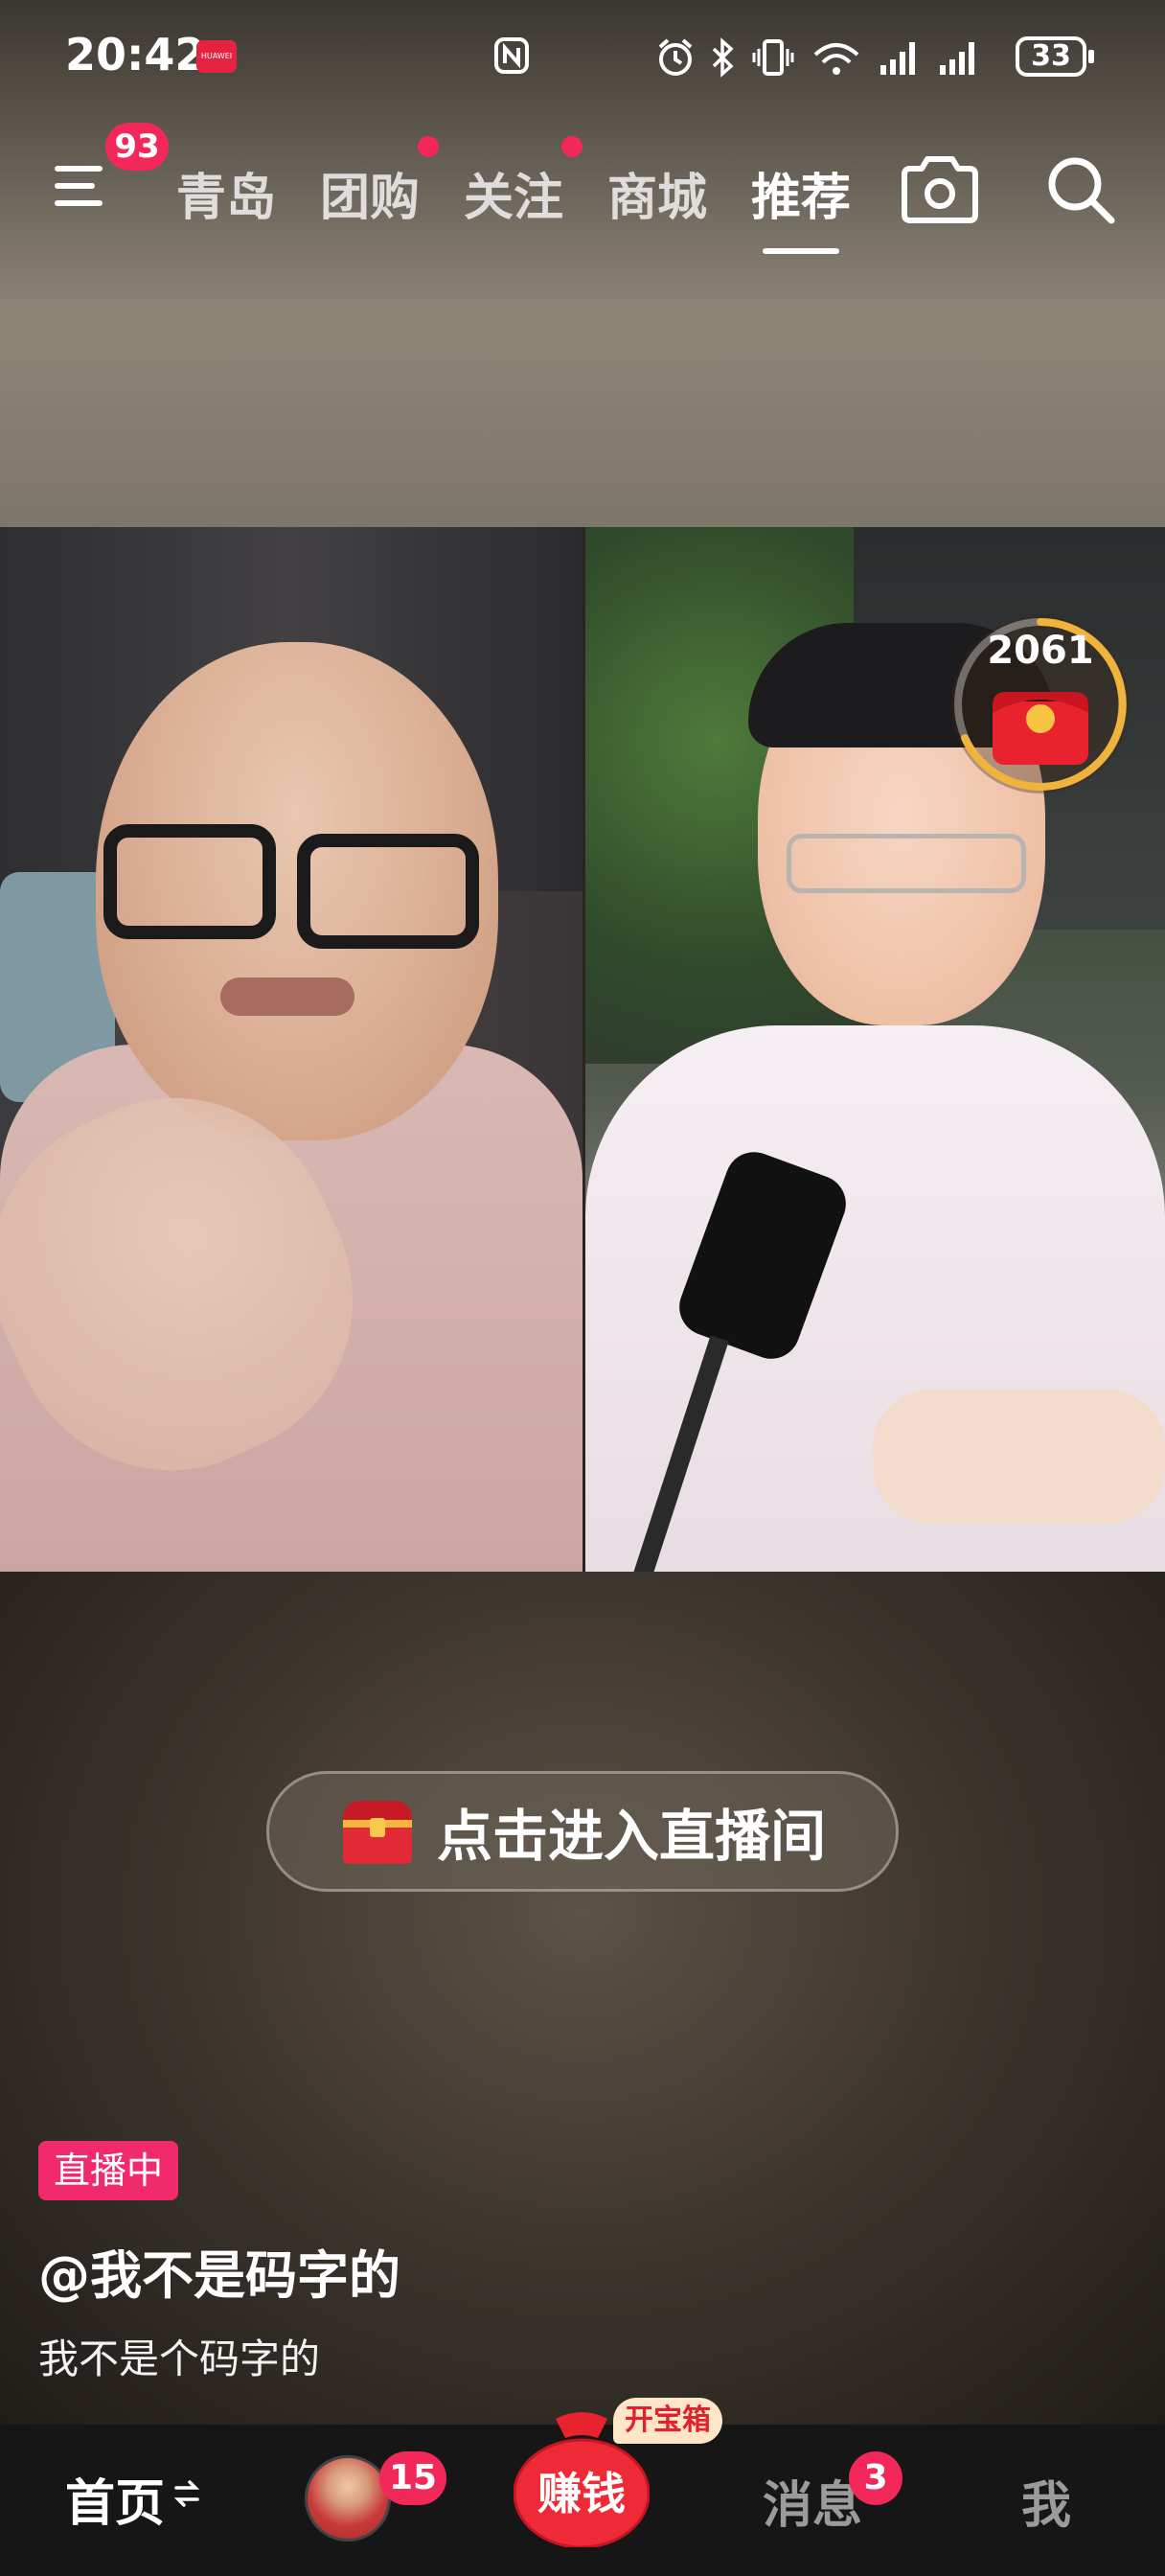  I want to click on glasses, so click(906, 863).